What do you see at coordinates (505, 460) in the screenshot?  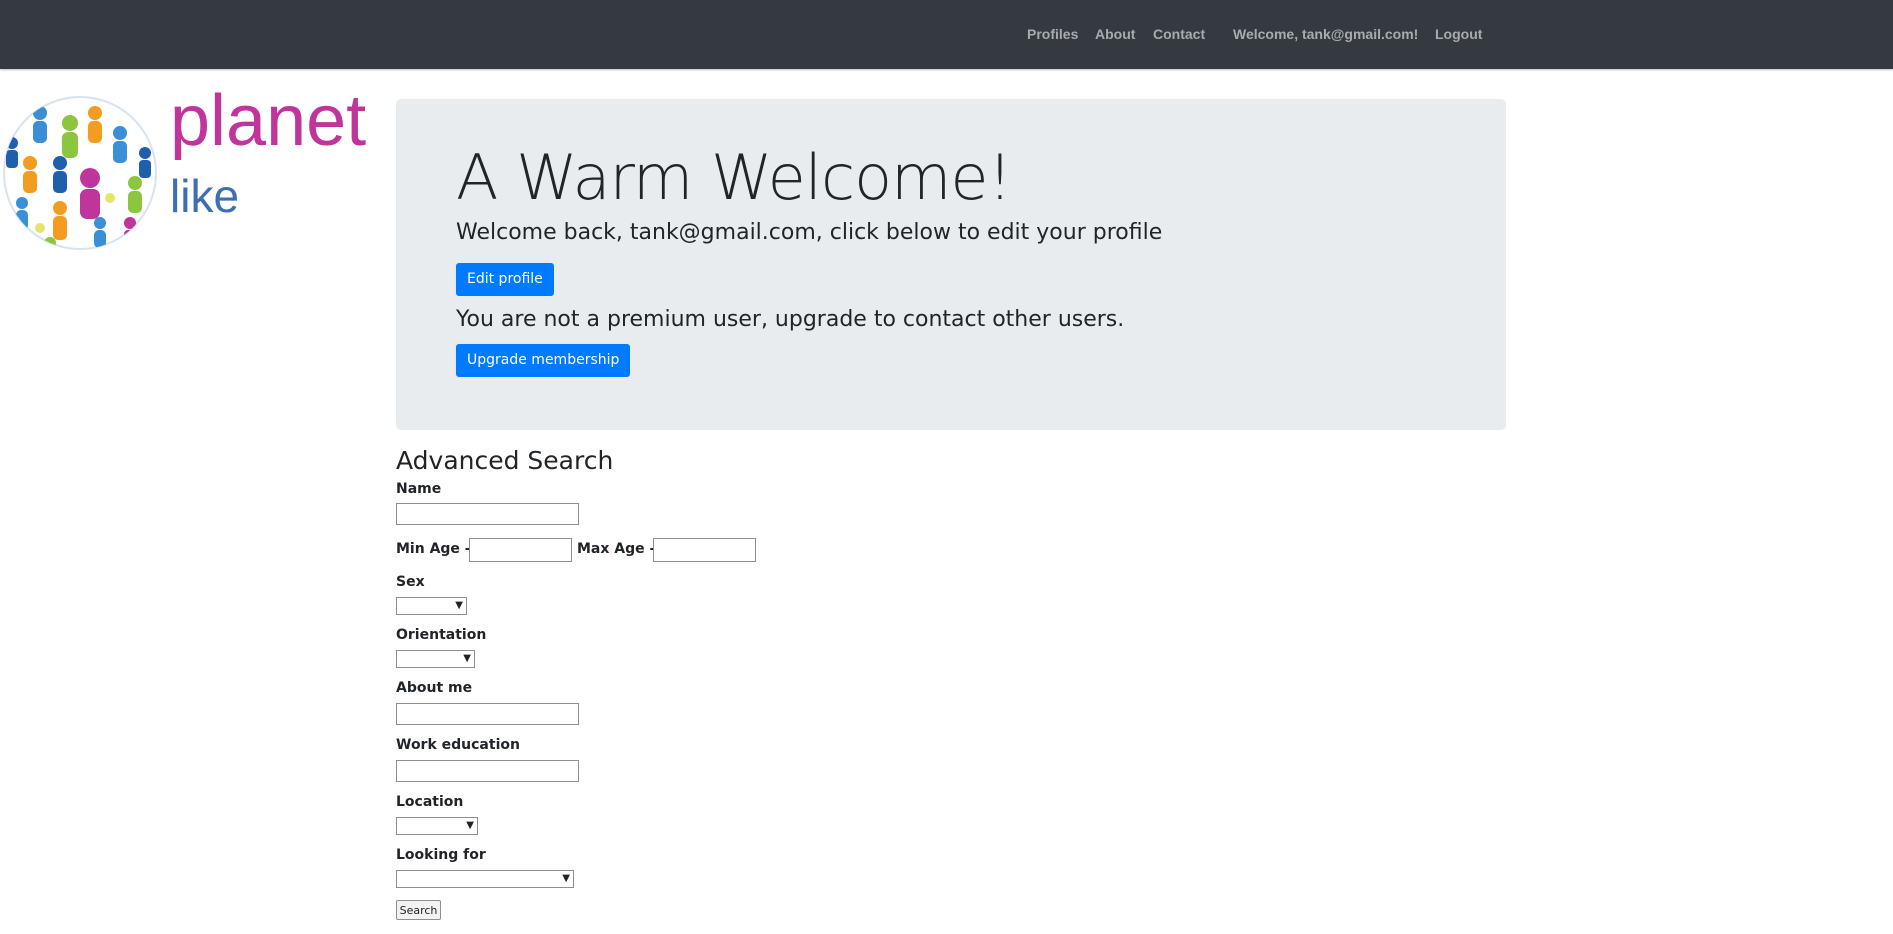 I see `advanced-search-heading: Advanced Search` at bounding box center [505, 460].